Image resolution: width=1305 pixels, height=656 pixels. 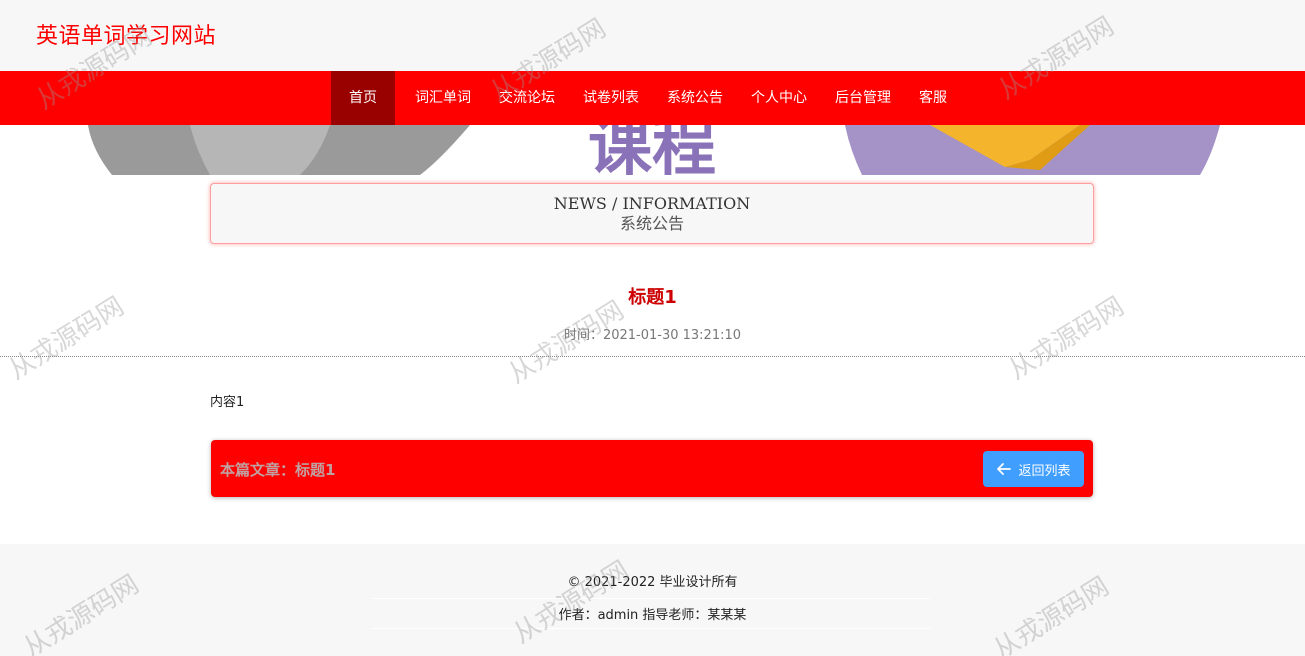 What do you see at coordinates (126, 34) in the screenshot?
I see `site-title: 英语单词学习网站` at bounding box center [126, 34].